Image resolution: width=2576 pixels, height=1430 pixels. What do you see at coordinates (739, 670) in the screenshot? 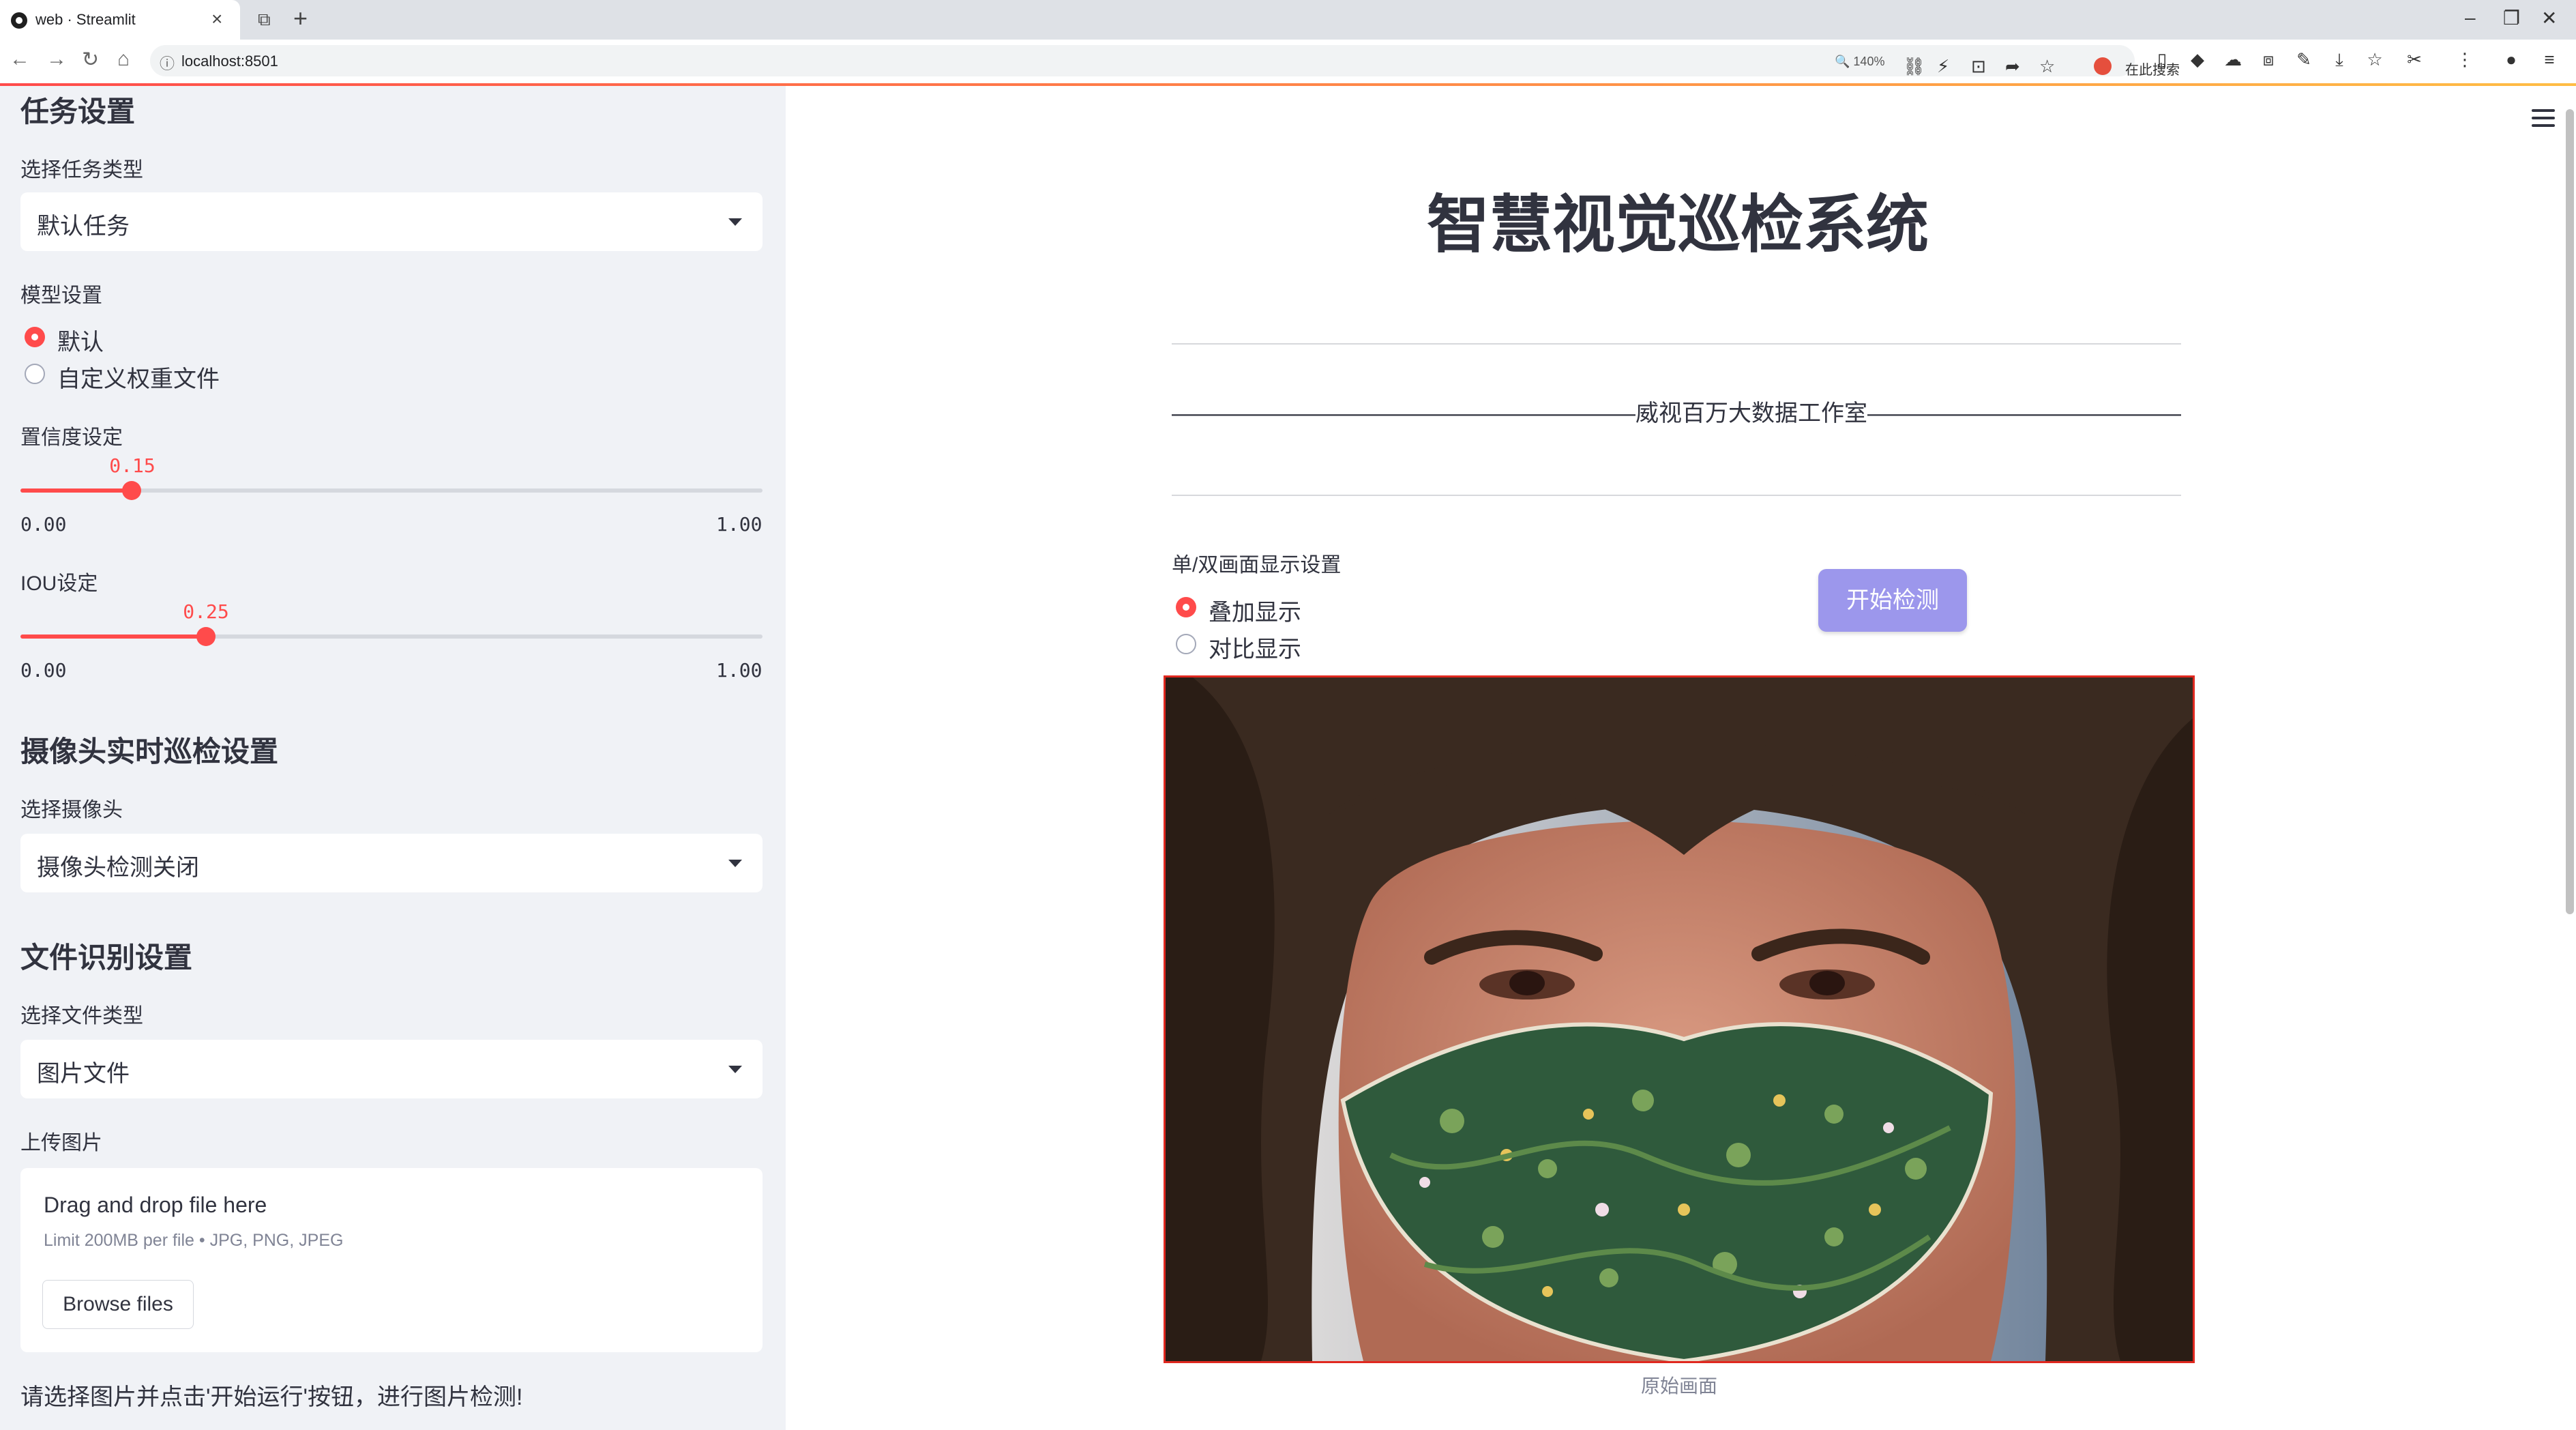
I see `iou-max: 1.00` at bounding box center [739, 670].